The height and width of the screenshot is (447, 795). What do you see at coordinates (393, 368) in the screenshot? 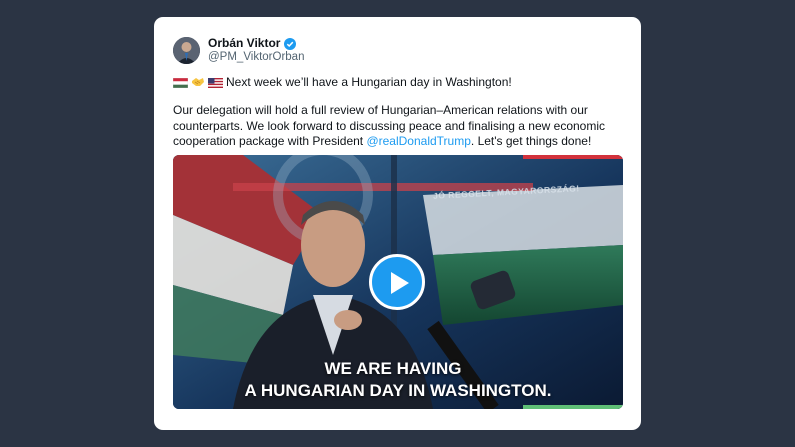
I see `video-caption-line1: WE ARE HAVING` at bounding box center [393, 368].